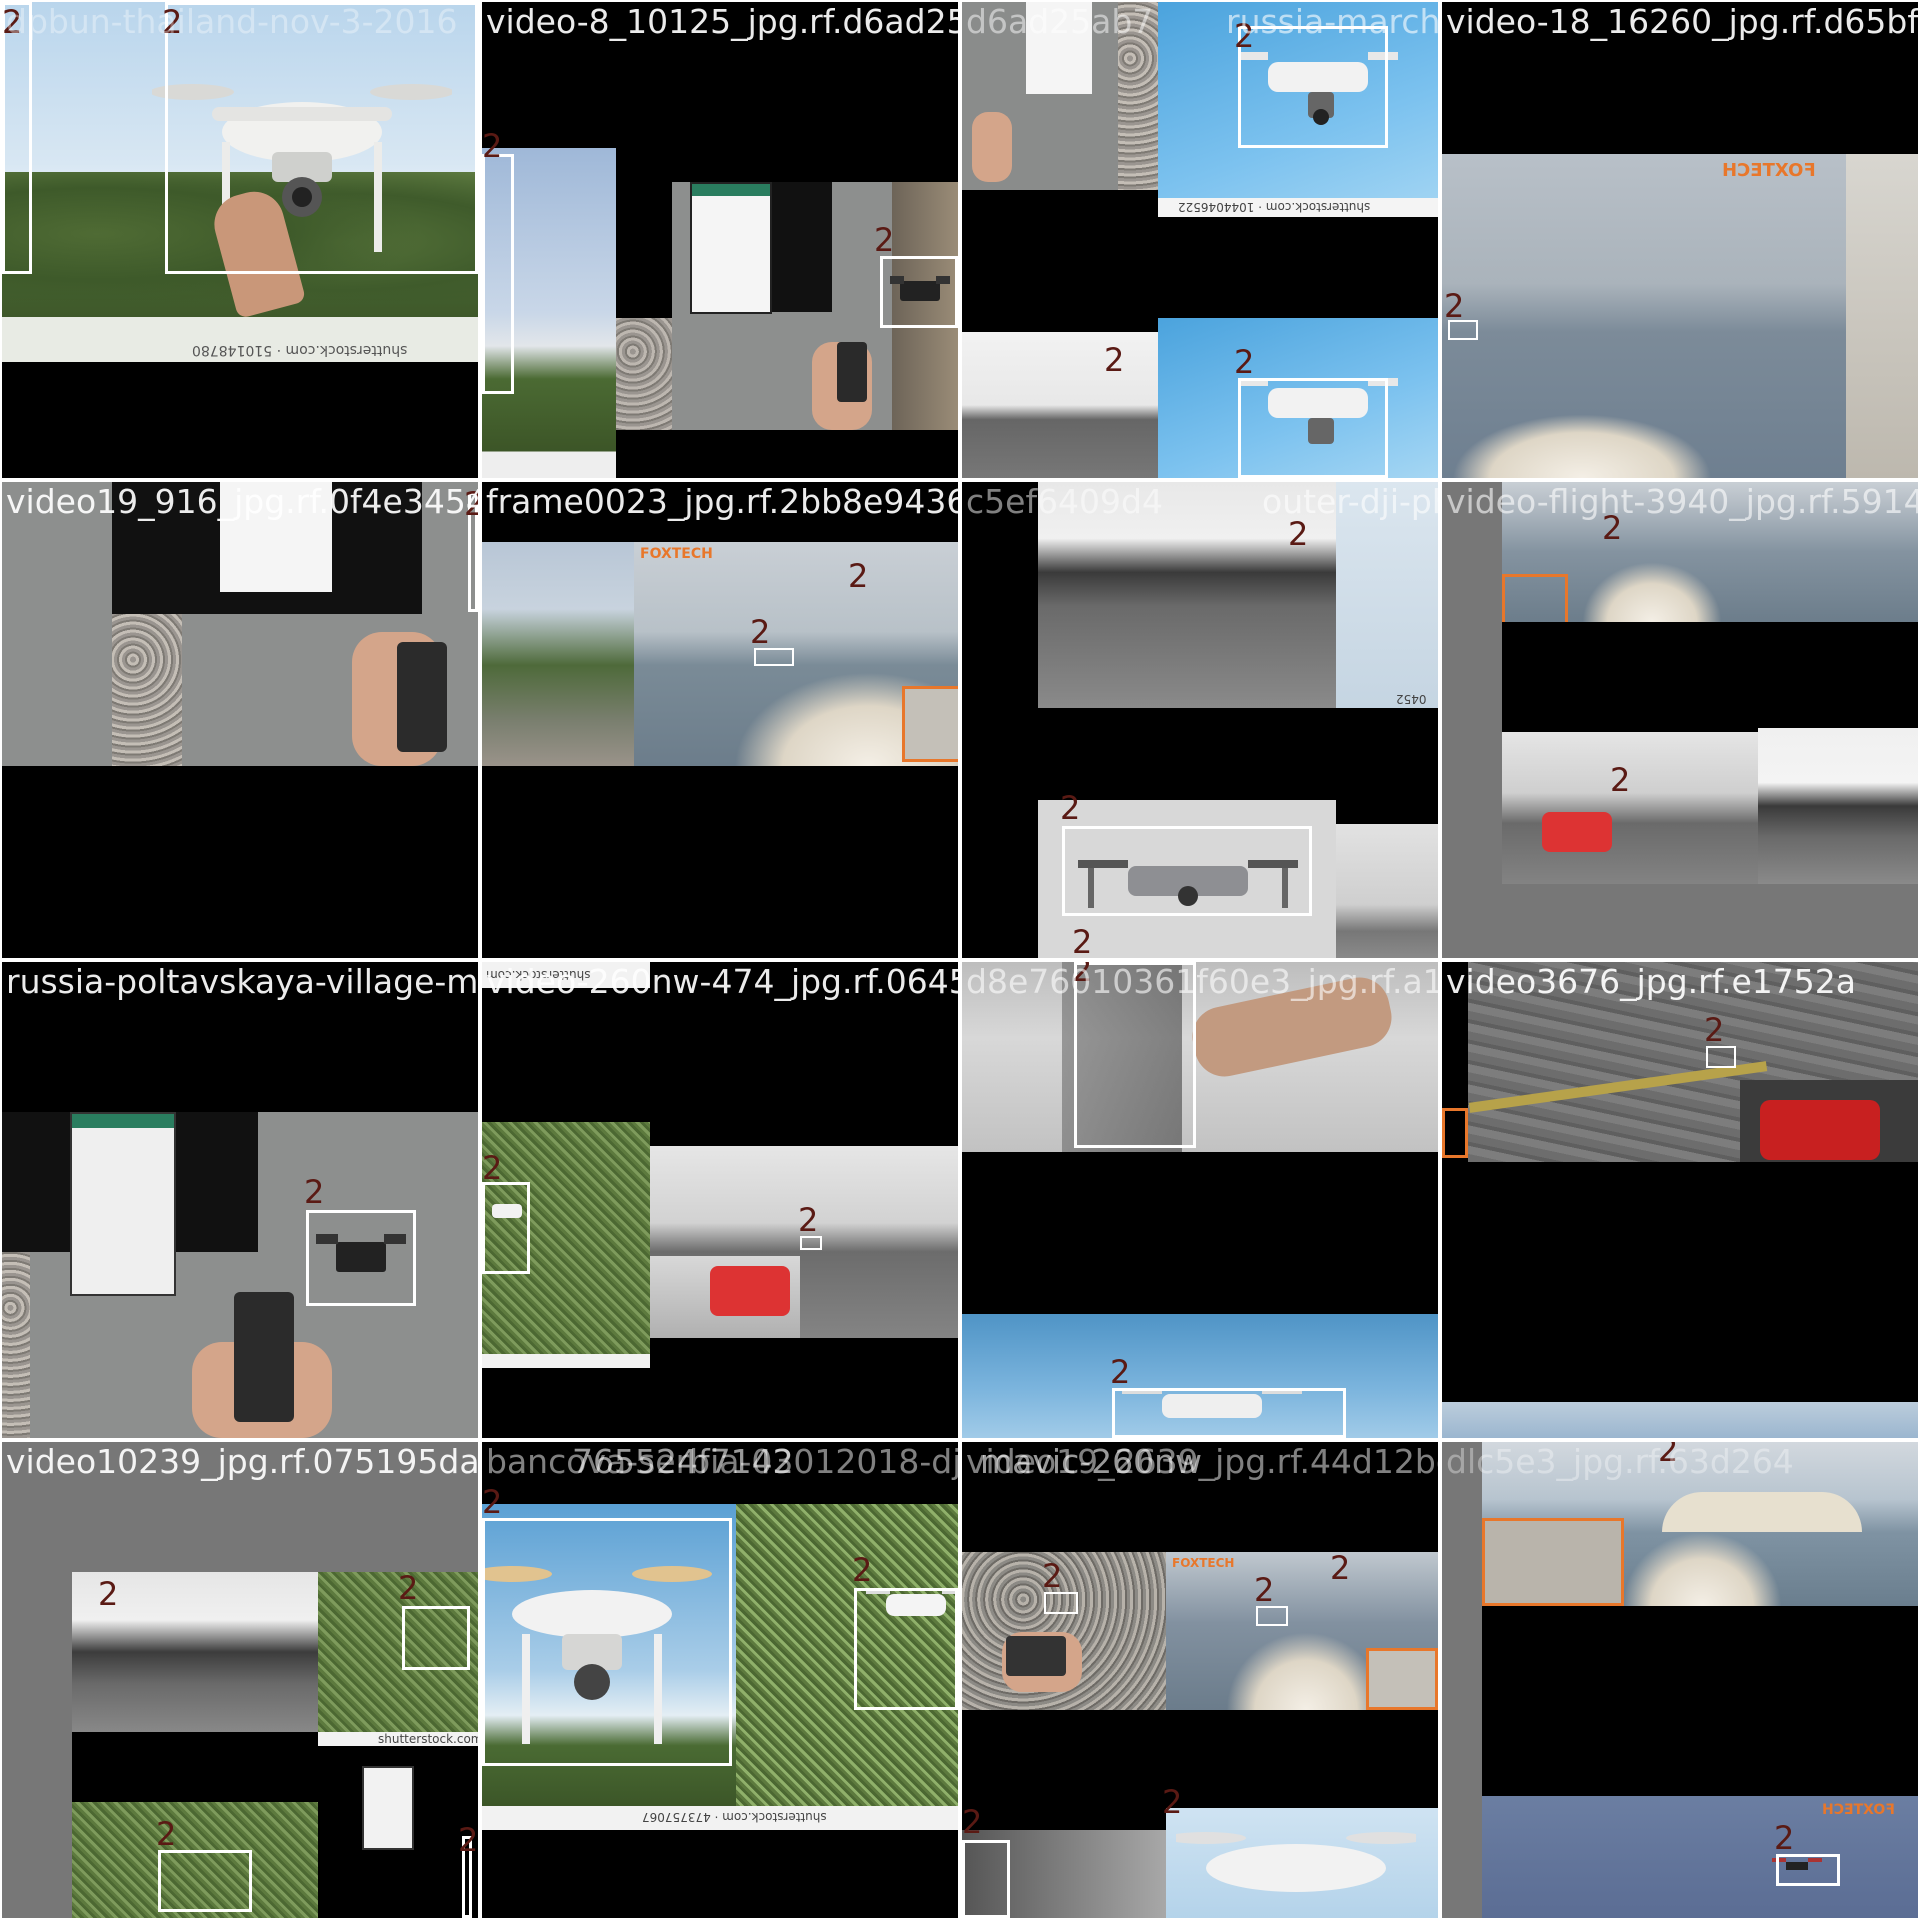  What do you see at coordinates (1680, 720) in the screenshot?
I see `mosaic-tile-8: 2 2 video-flight-3940_jpg.rf.591494` at bounding box center [1680, 720].